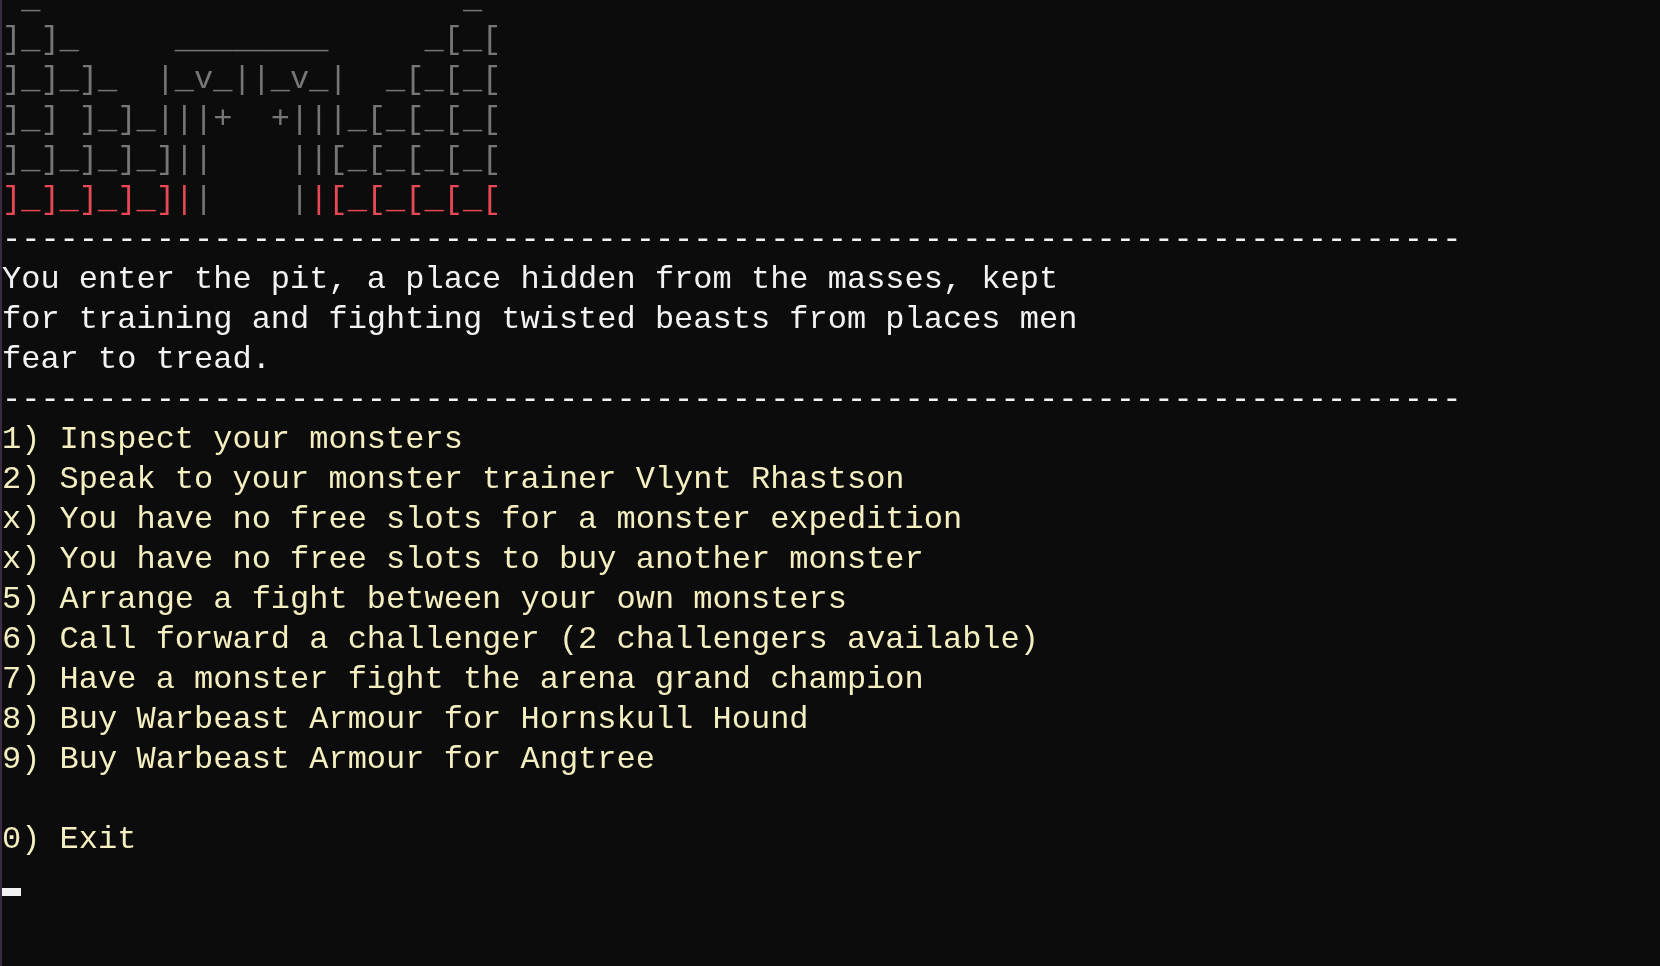  Describe the element at coordinates (520, 640) in the screenshot. I see `menu-option: 6) Call forward a challenger (2 challengers available)` at that location.